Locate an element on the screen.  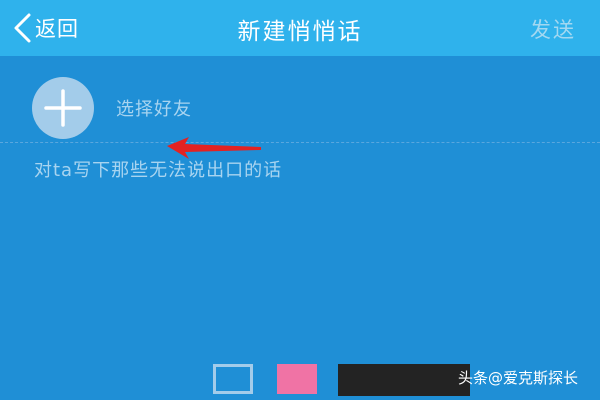
chevron-left-icon is located at coordinates (22, 28).